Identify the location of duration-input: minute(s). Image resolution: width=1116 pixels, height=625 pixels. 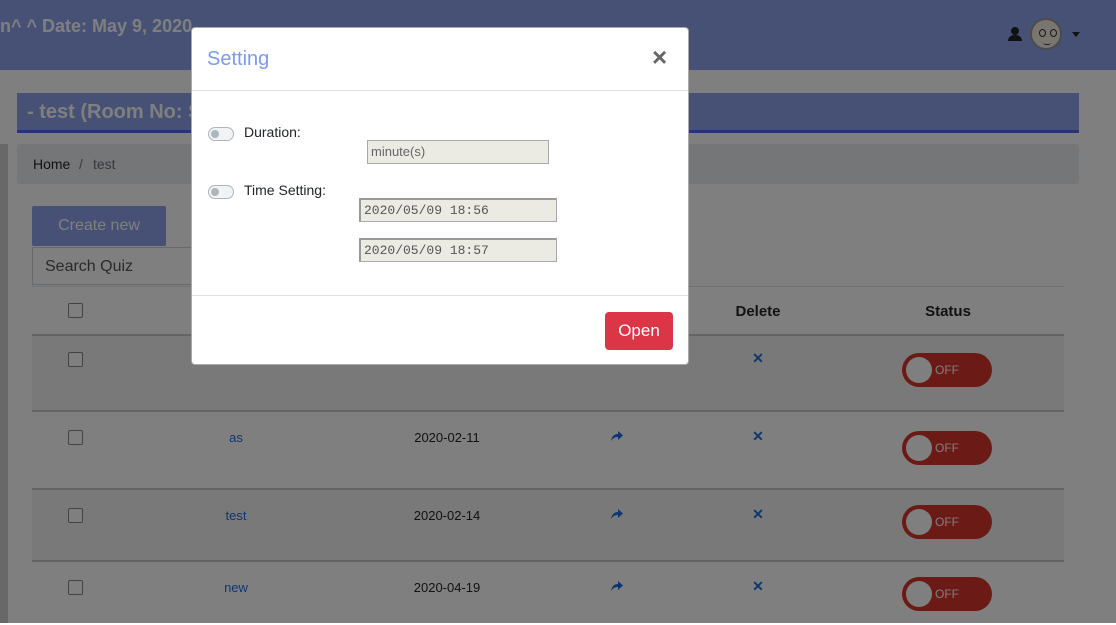
(458, 152).